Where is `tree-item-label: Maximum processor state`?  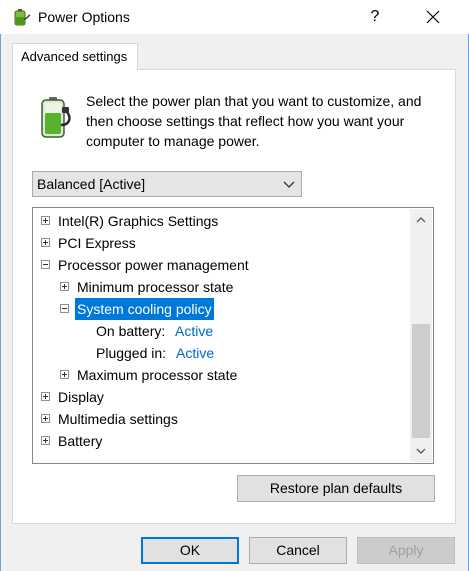 tree-item-label: Maximum processor state is located at coordinates (157, 375).